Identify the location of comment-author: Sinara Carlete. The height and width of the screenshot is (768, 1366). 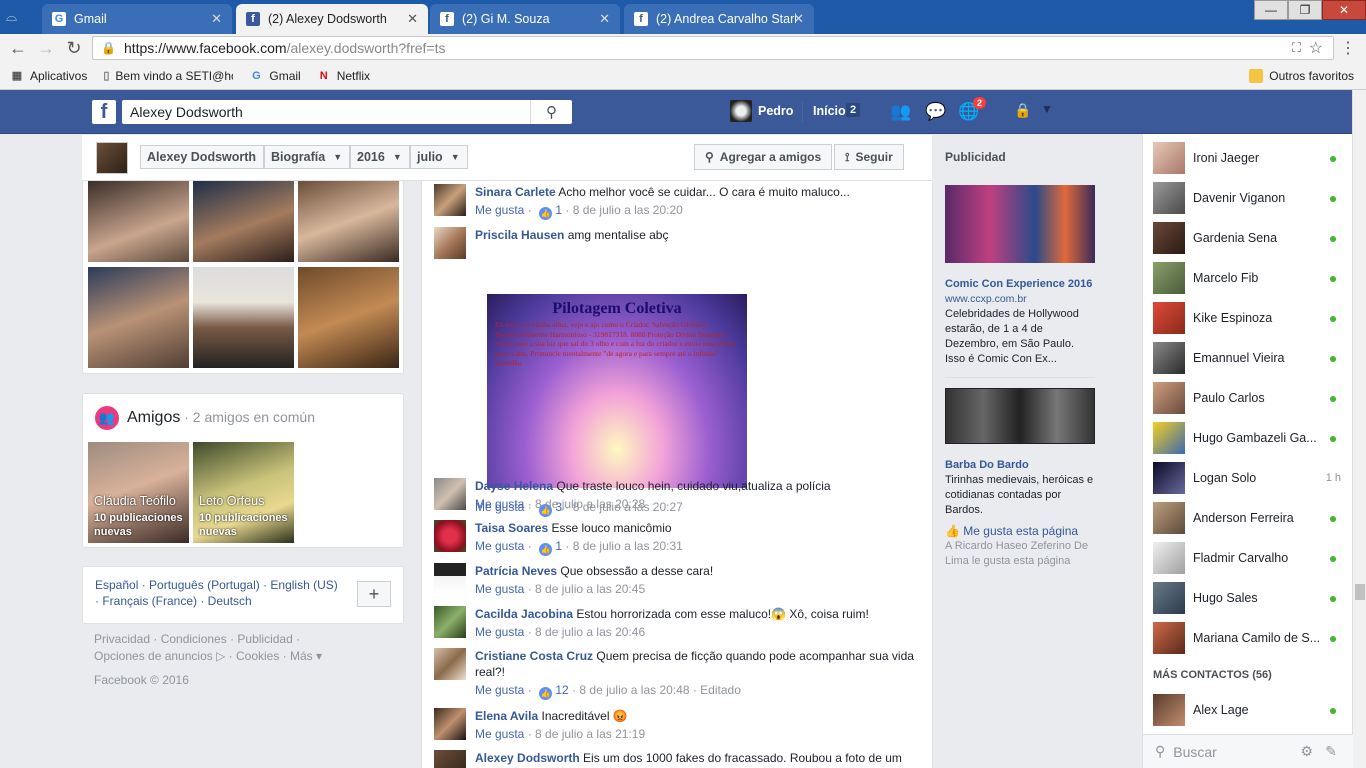
(515, 192).